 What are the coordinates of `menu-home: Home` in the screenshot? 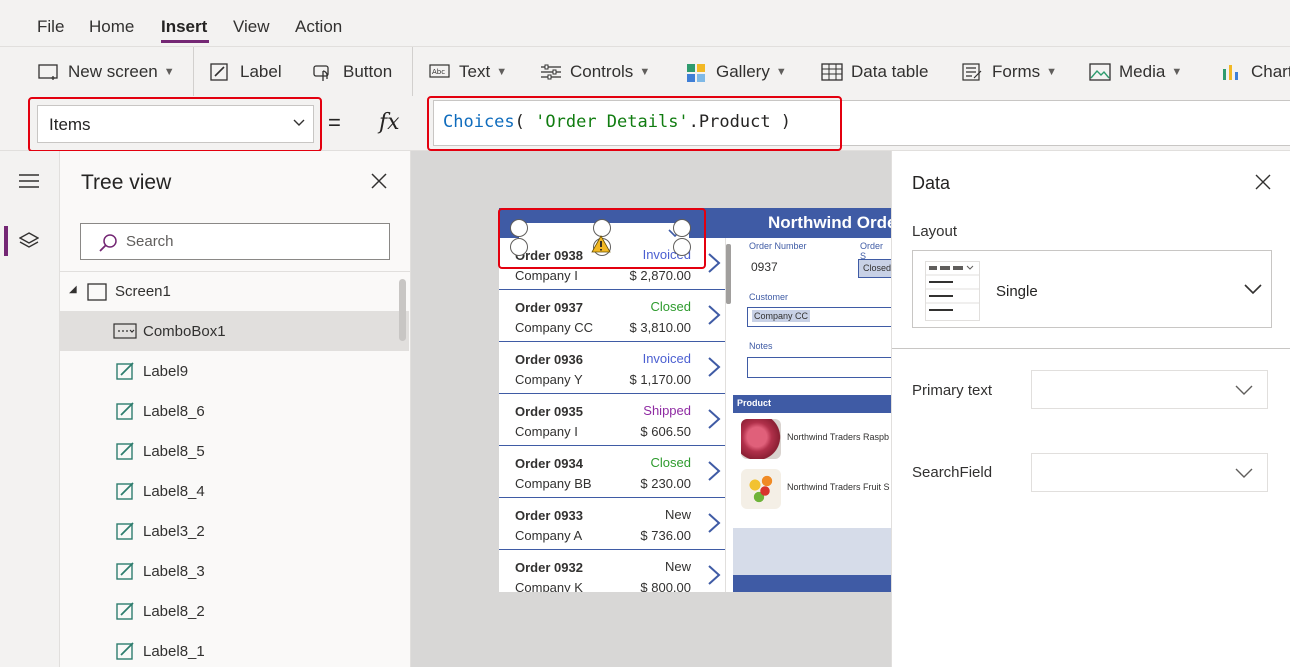 It's located at (111, 27).